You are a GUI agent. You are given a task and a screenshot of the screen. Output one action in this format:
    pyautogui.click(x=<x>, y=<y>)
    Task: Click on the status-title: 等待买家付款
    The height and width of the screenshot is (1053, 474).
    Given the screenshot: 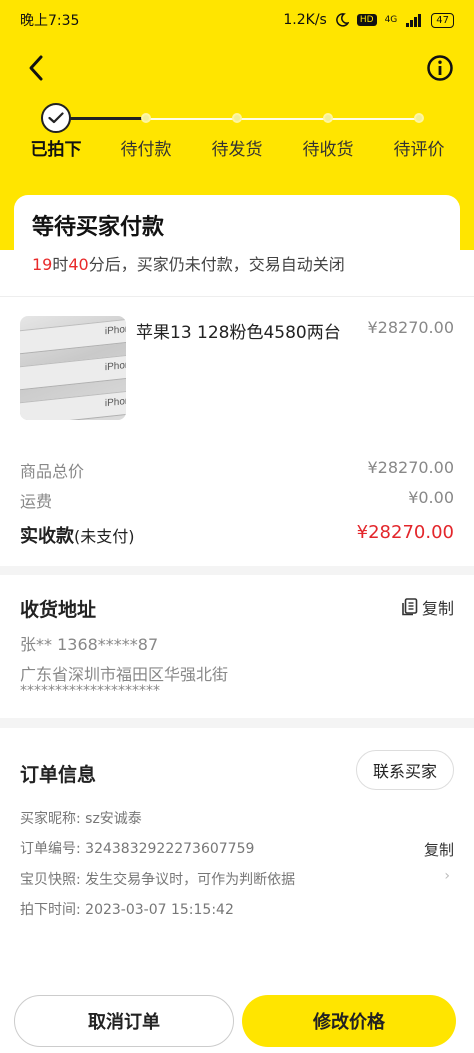 What is the action you would take?
    pyautogui.click(x=98, y=227)
    